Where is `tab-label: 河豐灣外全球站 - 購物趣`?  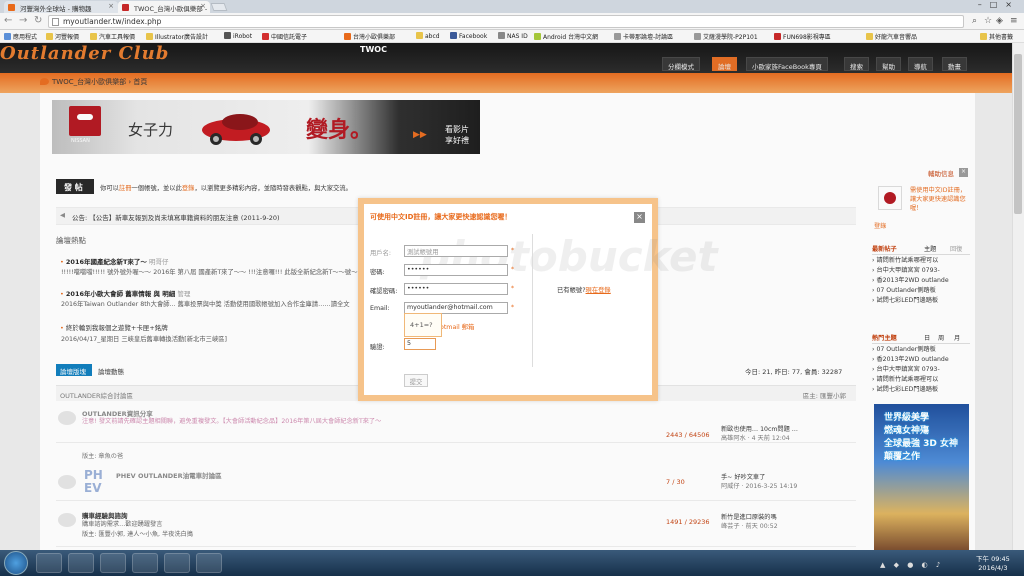
tab-label: 河豐灣外全球站 - 購物趣 is located at coordinates (56, 9).